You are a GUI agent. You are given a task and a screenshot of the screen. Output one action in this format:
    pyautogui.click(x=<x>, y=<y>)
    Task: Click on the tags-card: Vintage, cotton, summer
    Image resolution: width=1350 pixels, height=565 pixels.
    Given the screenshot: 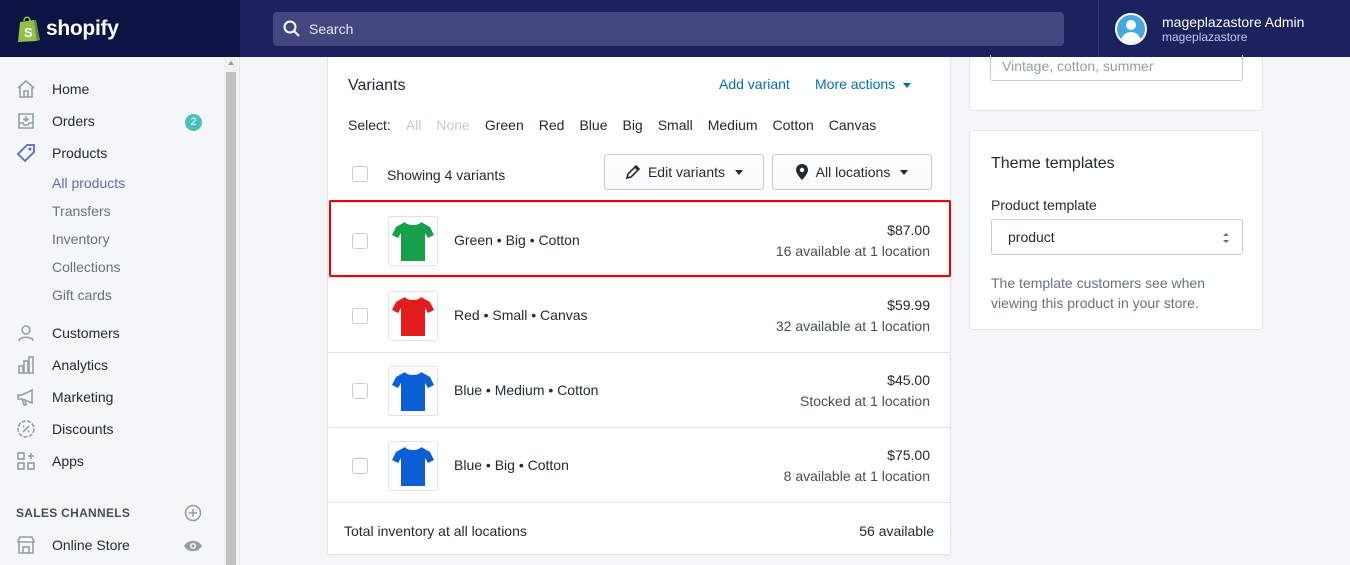 What is the action you would take?
    pyautogui.click(x=1116, y=83)
    